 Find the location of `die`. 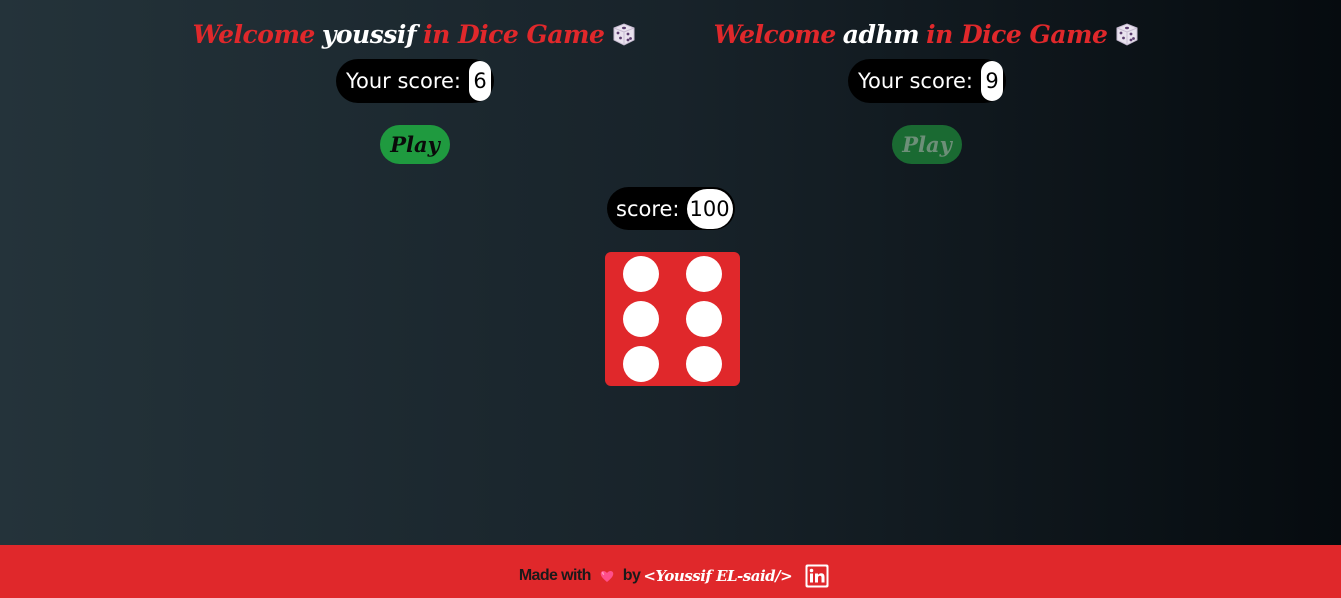

die is located at coordinates (672, 319).